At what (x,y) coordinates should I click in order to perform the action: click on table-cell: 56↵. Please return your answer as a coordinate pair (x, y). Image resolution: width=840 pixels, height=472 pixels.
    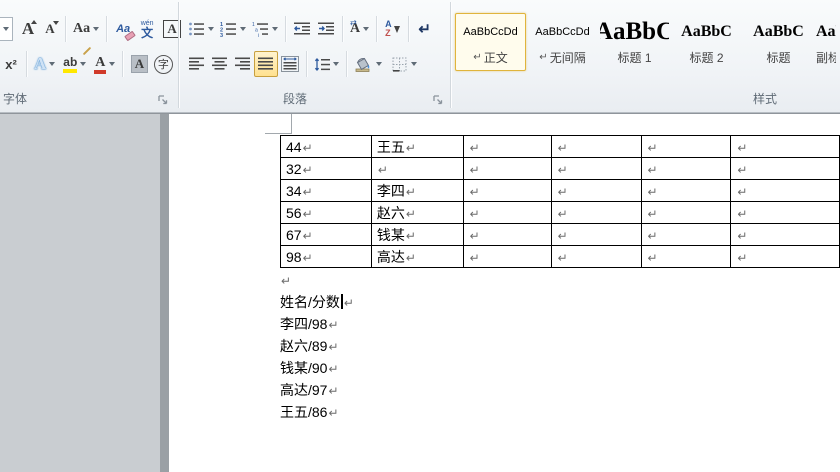
    Looking at the image, I should click on (326, 212).